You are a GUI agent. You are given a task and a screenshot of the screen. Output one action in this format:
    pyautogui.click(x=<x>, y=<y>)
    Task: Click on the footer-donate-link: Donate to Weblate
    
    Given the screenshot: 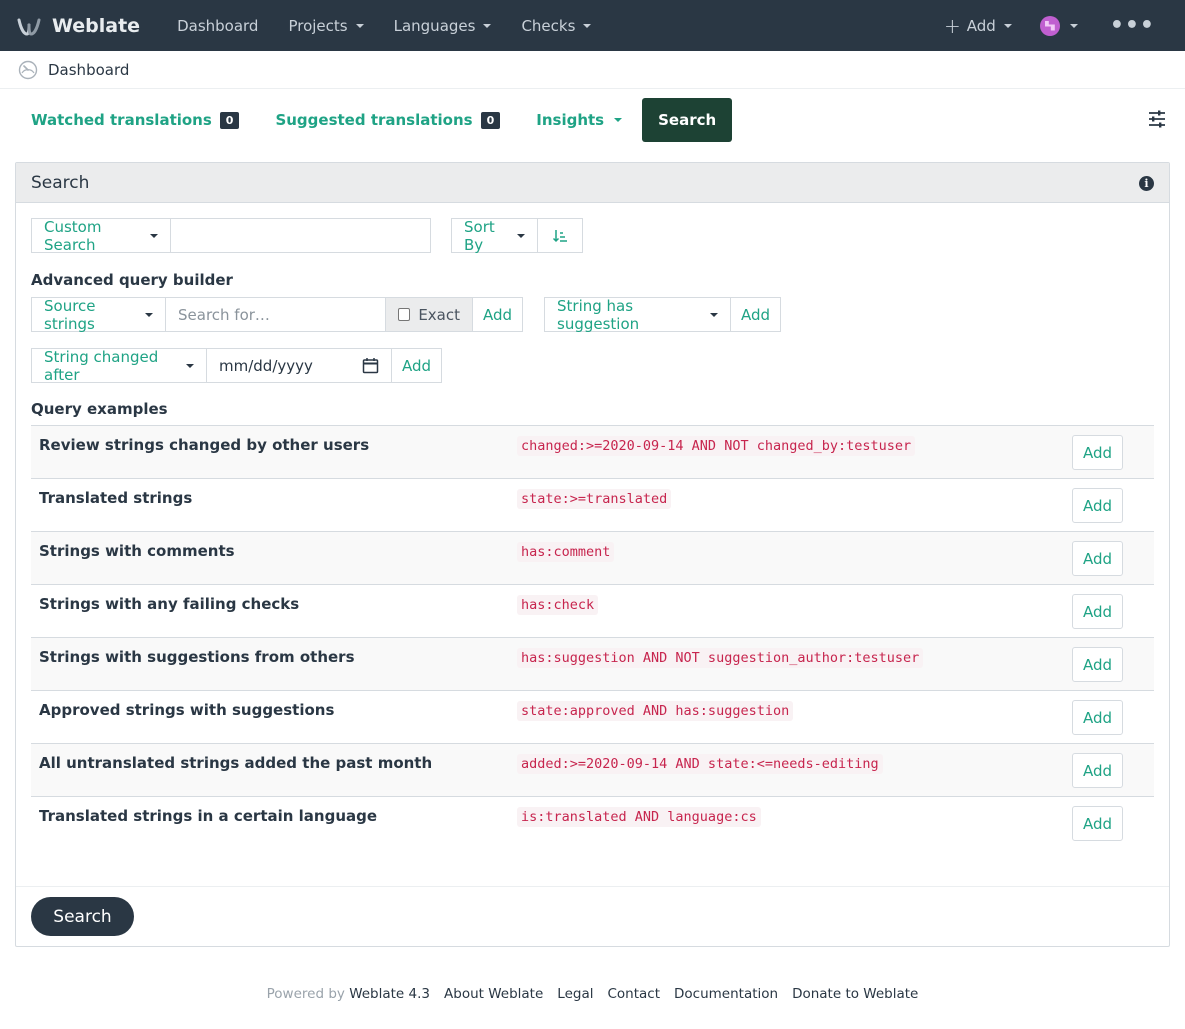 What is the action you would take?
    pyautogui.click(x=855, y=994)
    